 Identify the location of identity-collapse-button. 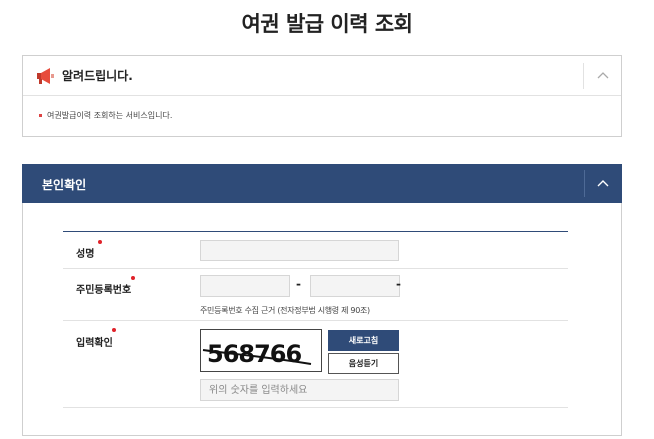
(603, 183).